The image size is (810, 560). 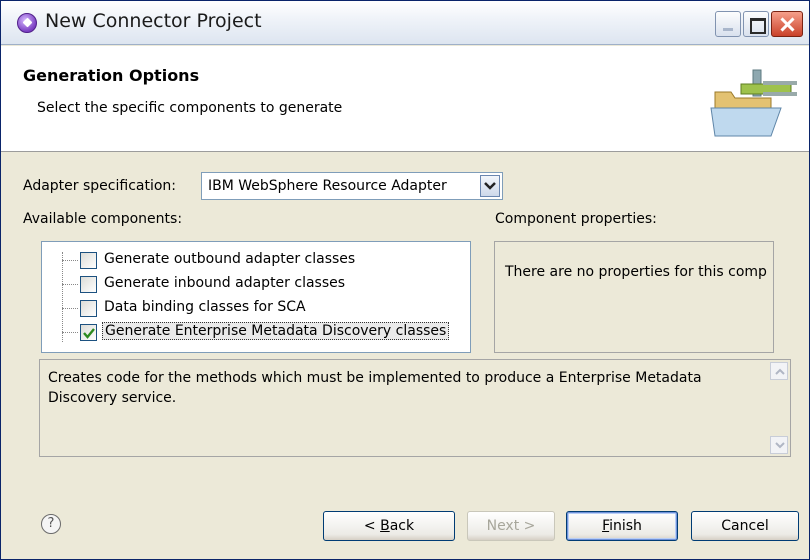 What do you see at coordinates (103, 219) in the screenshot?
I see `available-components-label: Available components:` at bounding box center [103, 219].